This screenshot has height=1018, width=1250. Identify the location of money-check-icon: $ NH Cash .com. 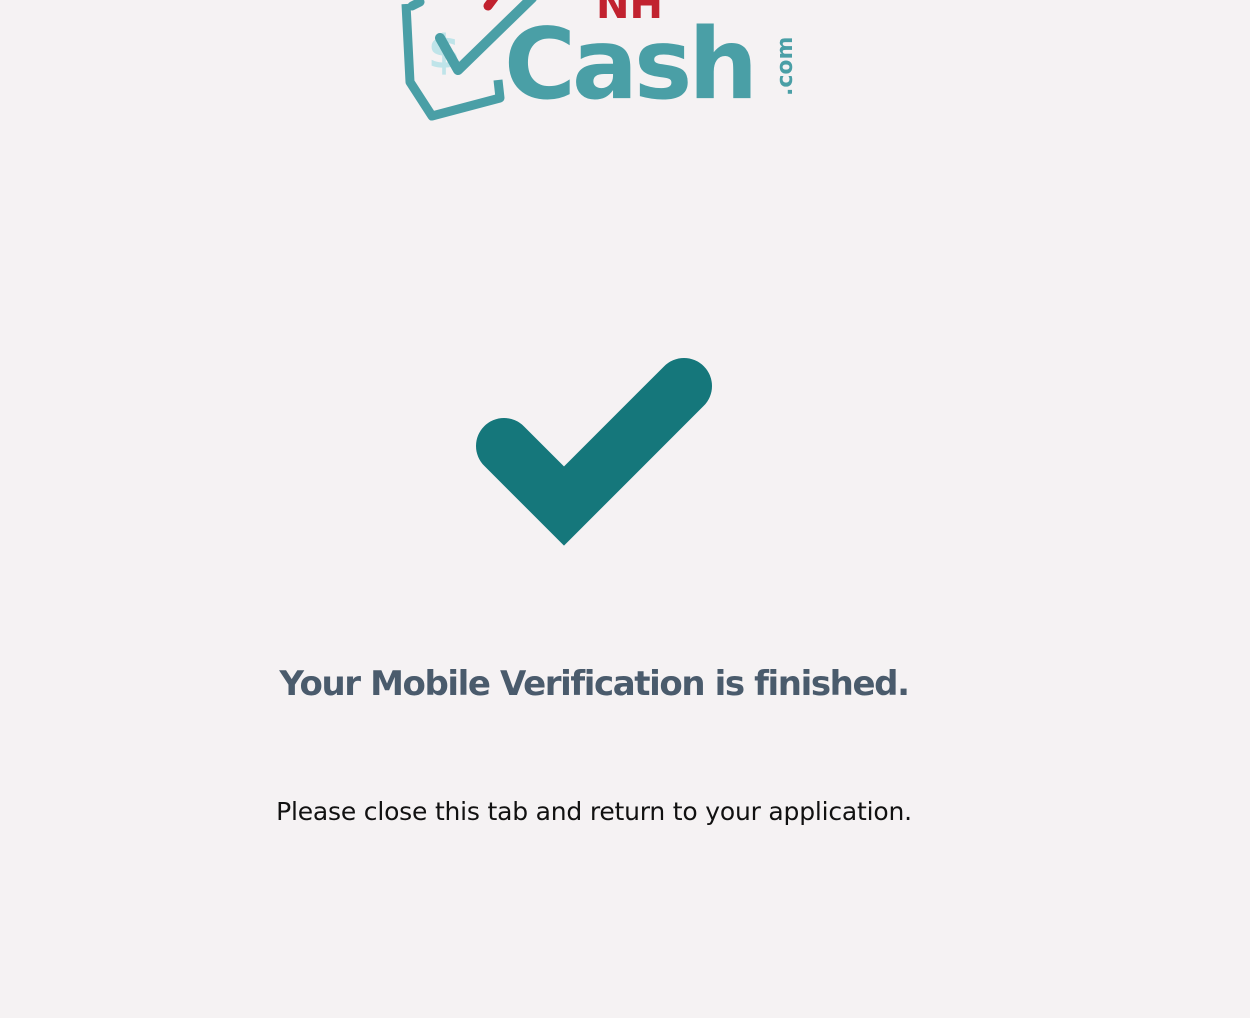
(599, 61).